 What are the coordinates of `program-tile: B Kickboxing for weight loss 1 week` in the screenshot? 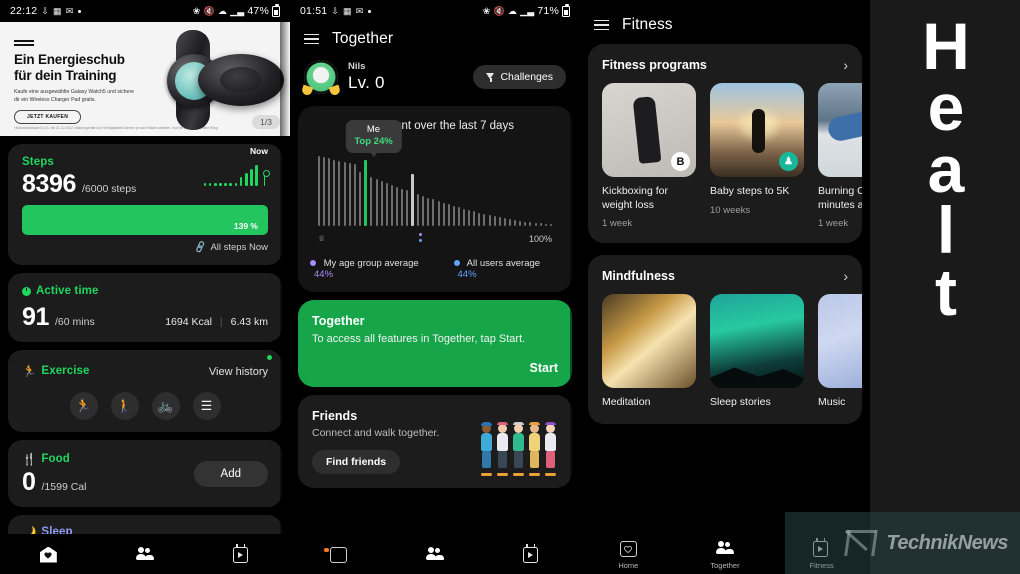 It's located at (649, 156).